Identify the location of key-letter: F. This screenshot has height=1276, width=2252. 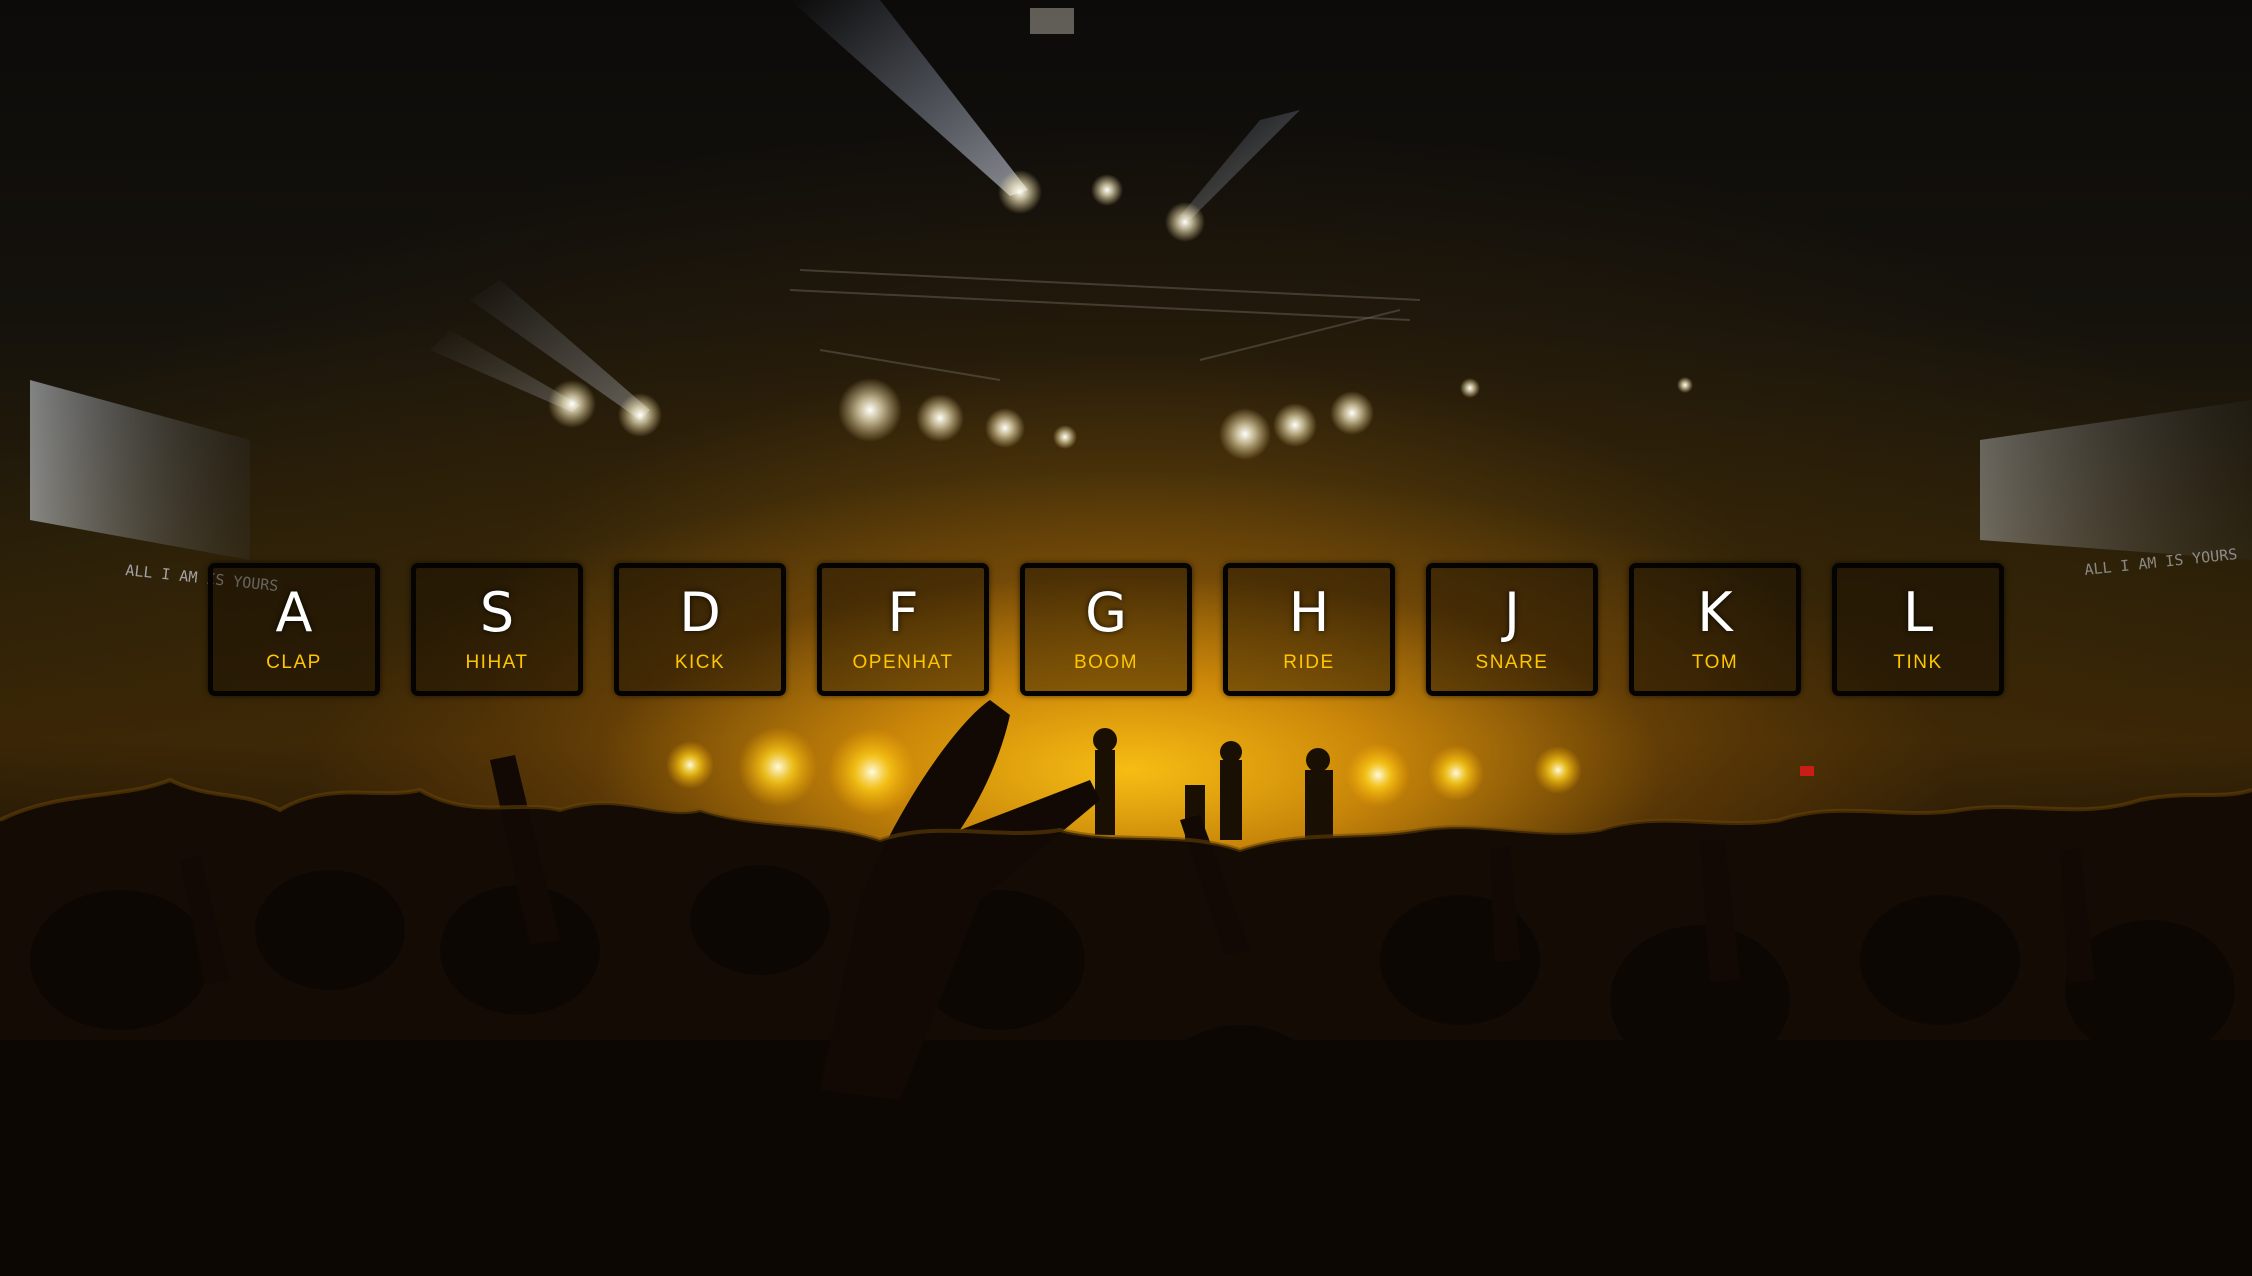
(903, 612).